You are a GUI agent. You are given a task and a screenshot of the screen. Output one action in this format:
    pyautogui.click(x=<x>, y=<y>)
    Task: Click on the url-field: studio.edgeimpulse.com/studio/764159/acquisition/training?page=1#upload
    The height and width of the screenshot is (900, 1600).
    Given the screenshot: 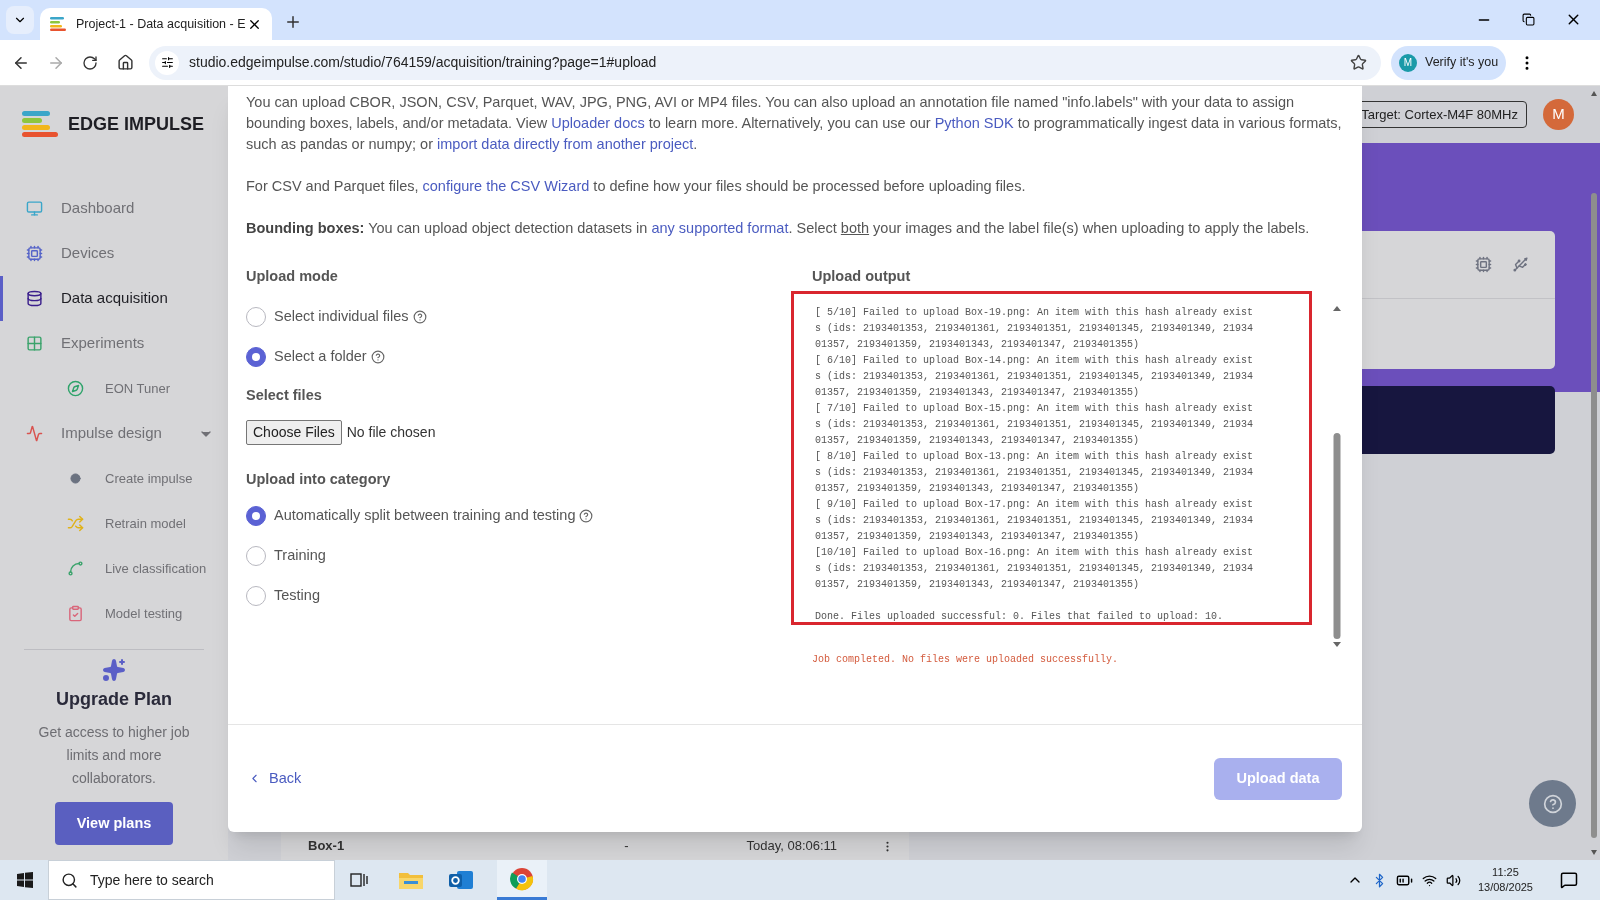 What is the action you would take?
    pyautogui.click(x=765, y=62)
    